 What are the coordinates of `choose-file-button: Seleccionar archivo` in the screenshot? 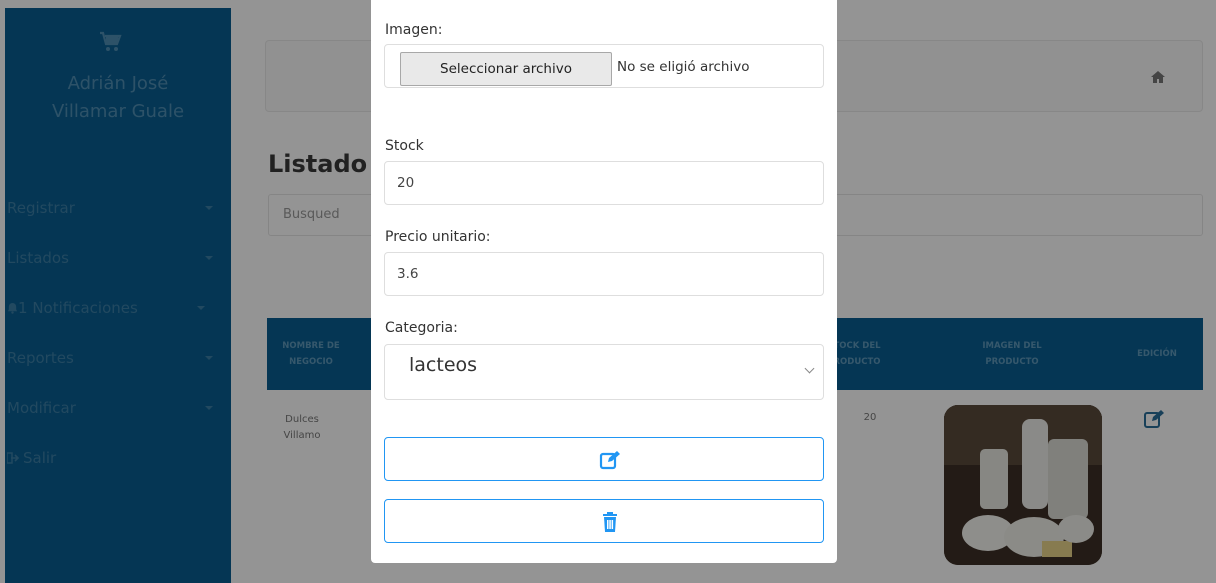 It's located at (506, 69).